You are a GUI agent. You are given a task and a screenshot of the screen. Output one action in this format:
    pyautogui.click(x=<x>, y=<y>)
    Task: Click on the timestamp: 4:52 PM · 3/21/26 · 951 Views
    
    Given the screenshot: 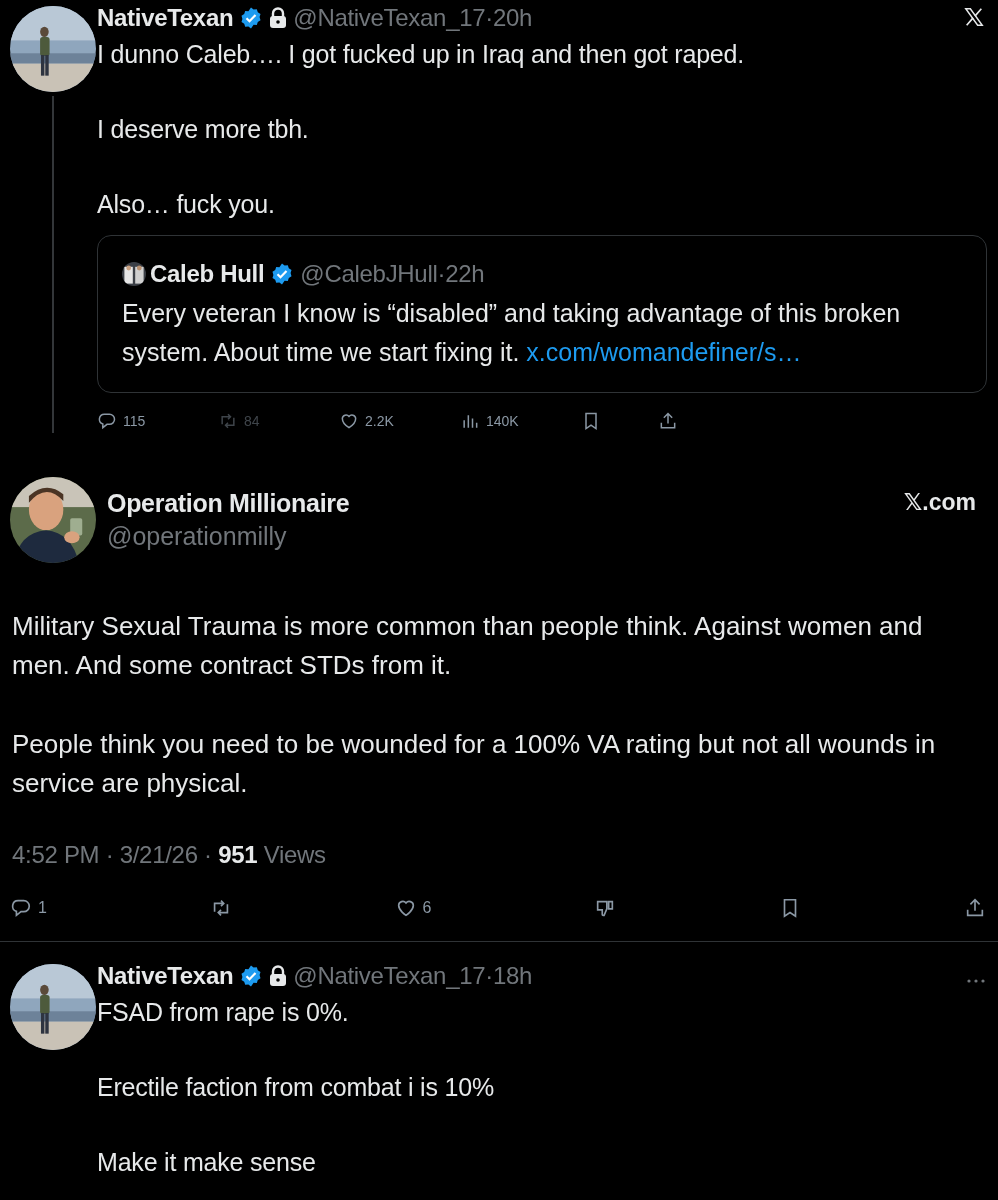 What is the action you would take?
    pyautogui.click(x=169, y=855)
    